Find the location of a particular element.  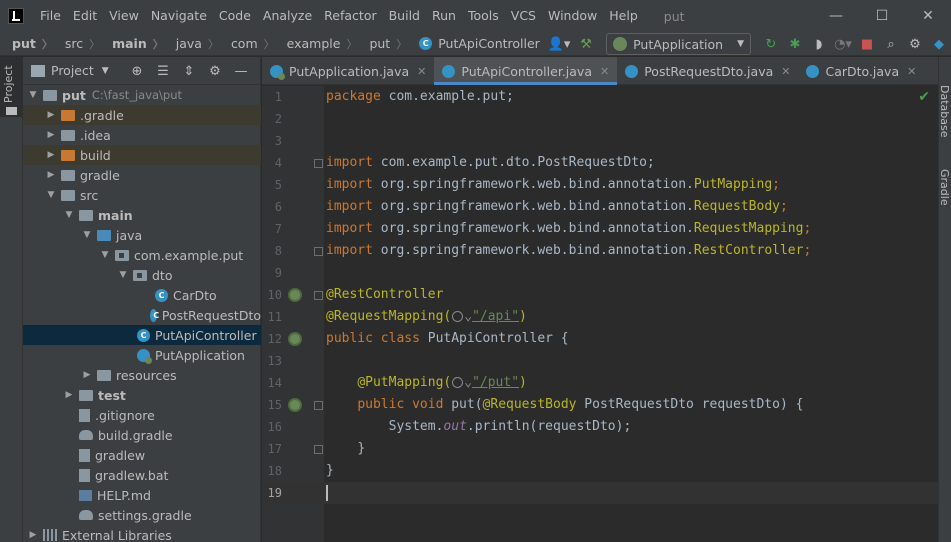

tree-item-package: ▼ com.example.put is located at coordinates (142, 255).